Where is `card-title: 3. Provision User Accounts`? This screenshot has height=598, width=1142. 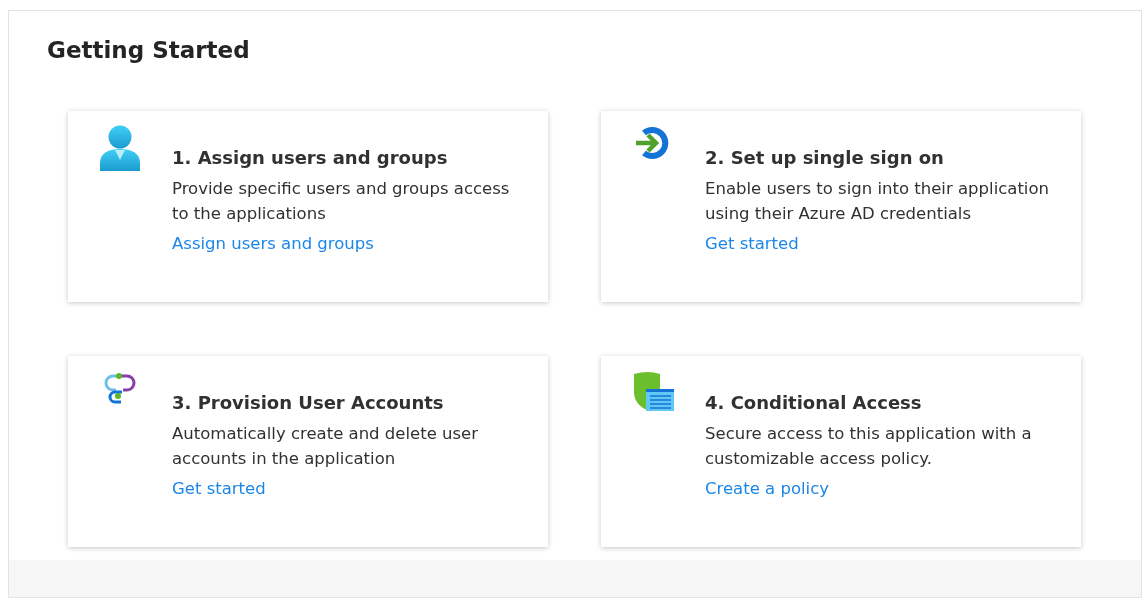
card-title: 3. Provision User Accounts is located at coordinates (308, 402).